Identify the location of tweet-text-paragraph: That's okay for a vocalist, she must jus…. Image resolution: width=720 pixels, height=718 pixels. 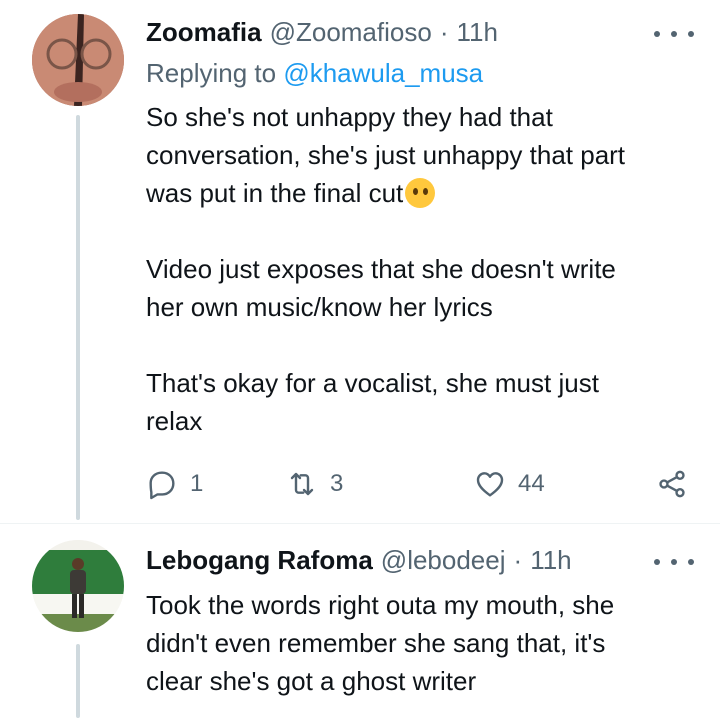
(426, 402).